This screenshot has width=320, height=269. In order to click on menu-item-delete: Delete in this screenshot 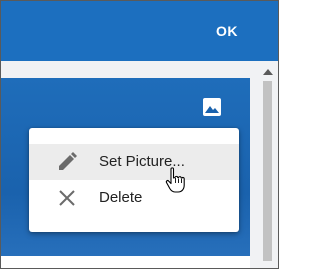, I will do `click(134, 198)`.